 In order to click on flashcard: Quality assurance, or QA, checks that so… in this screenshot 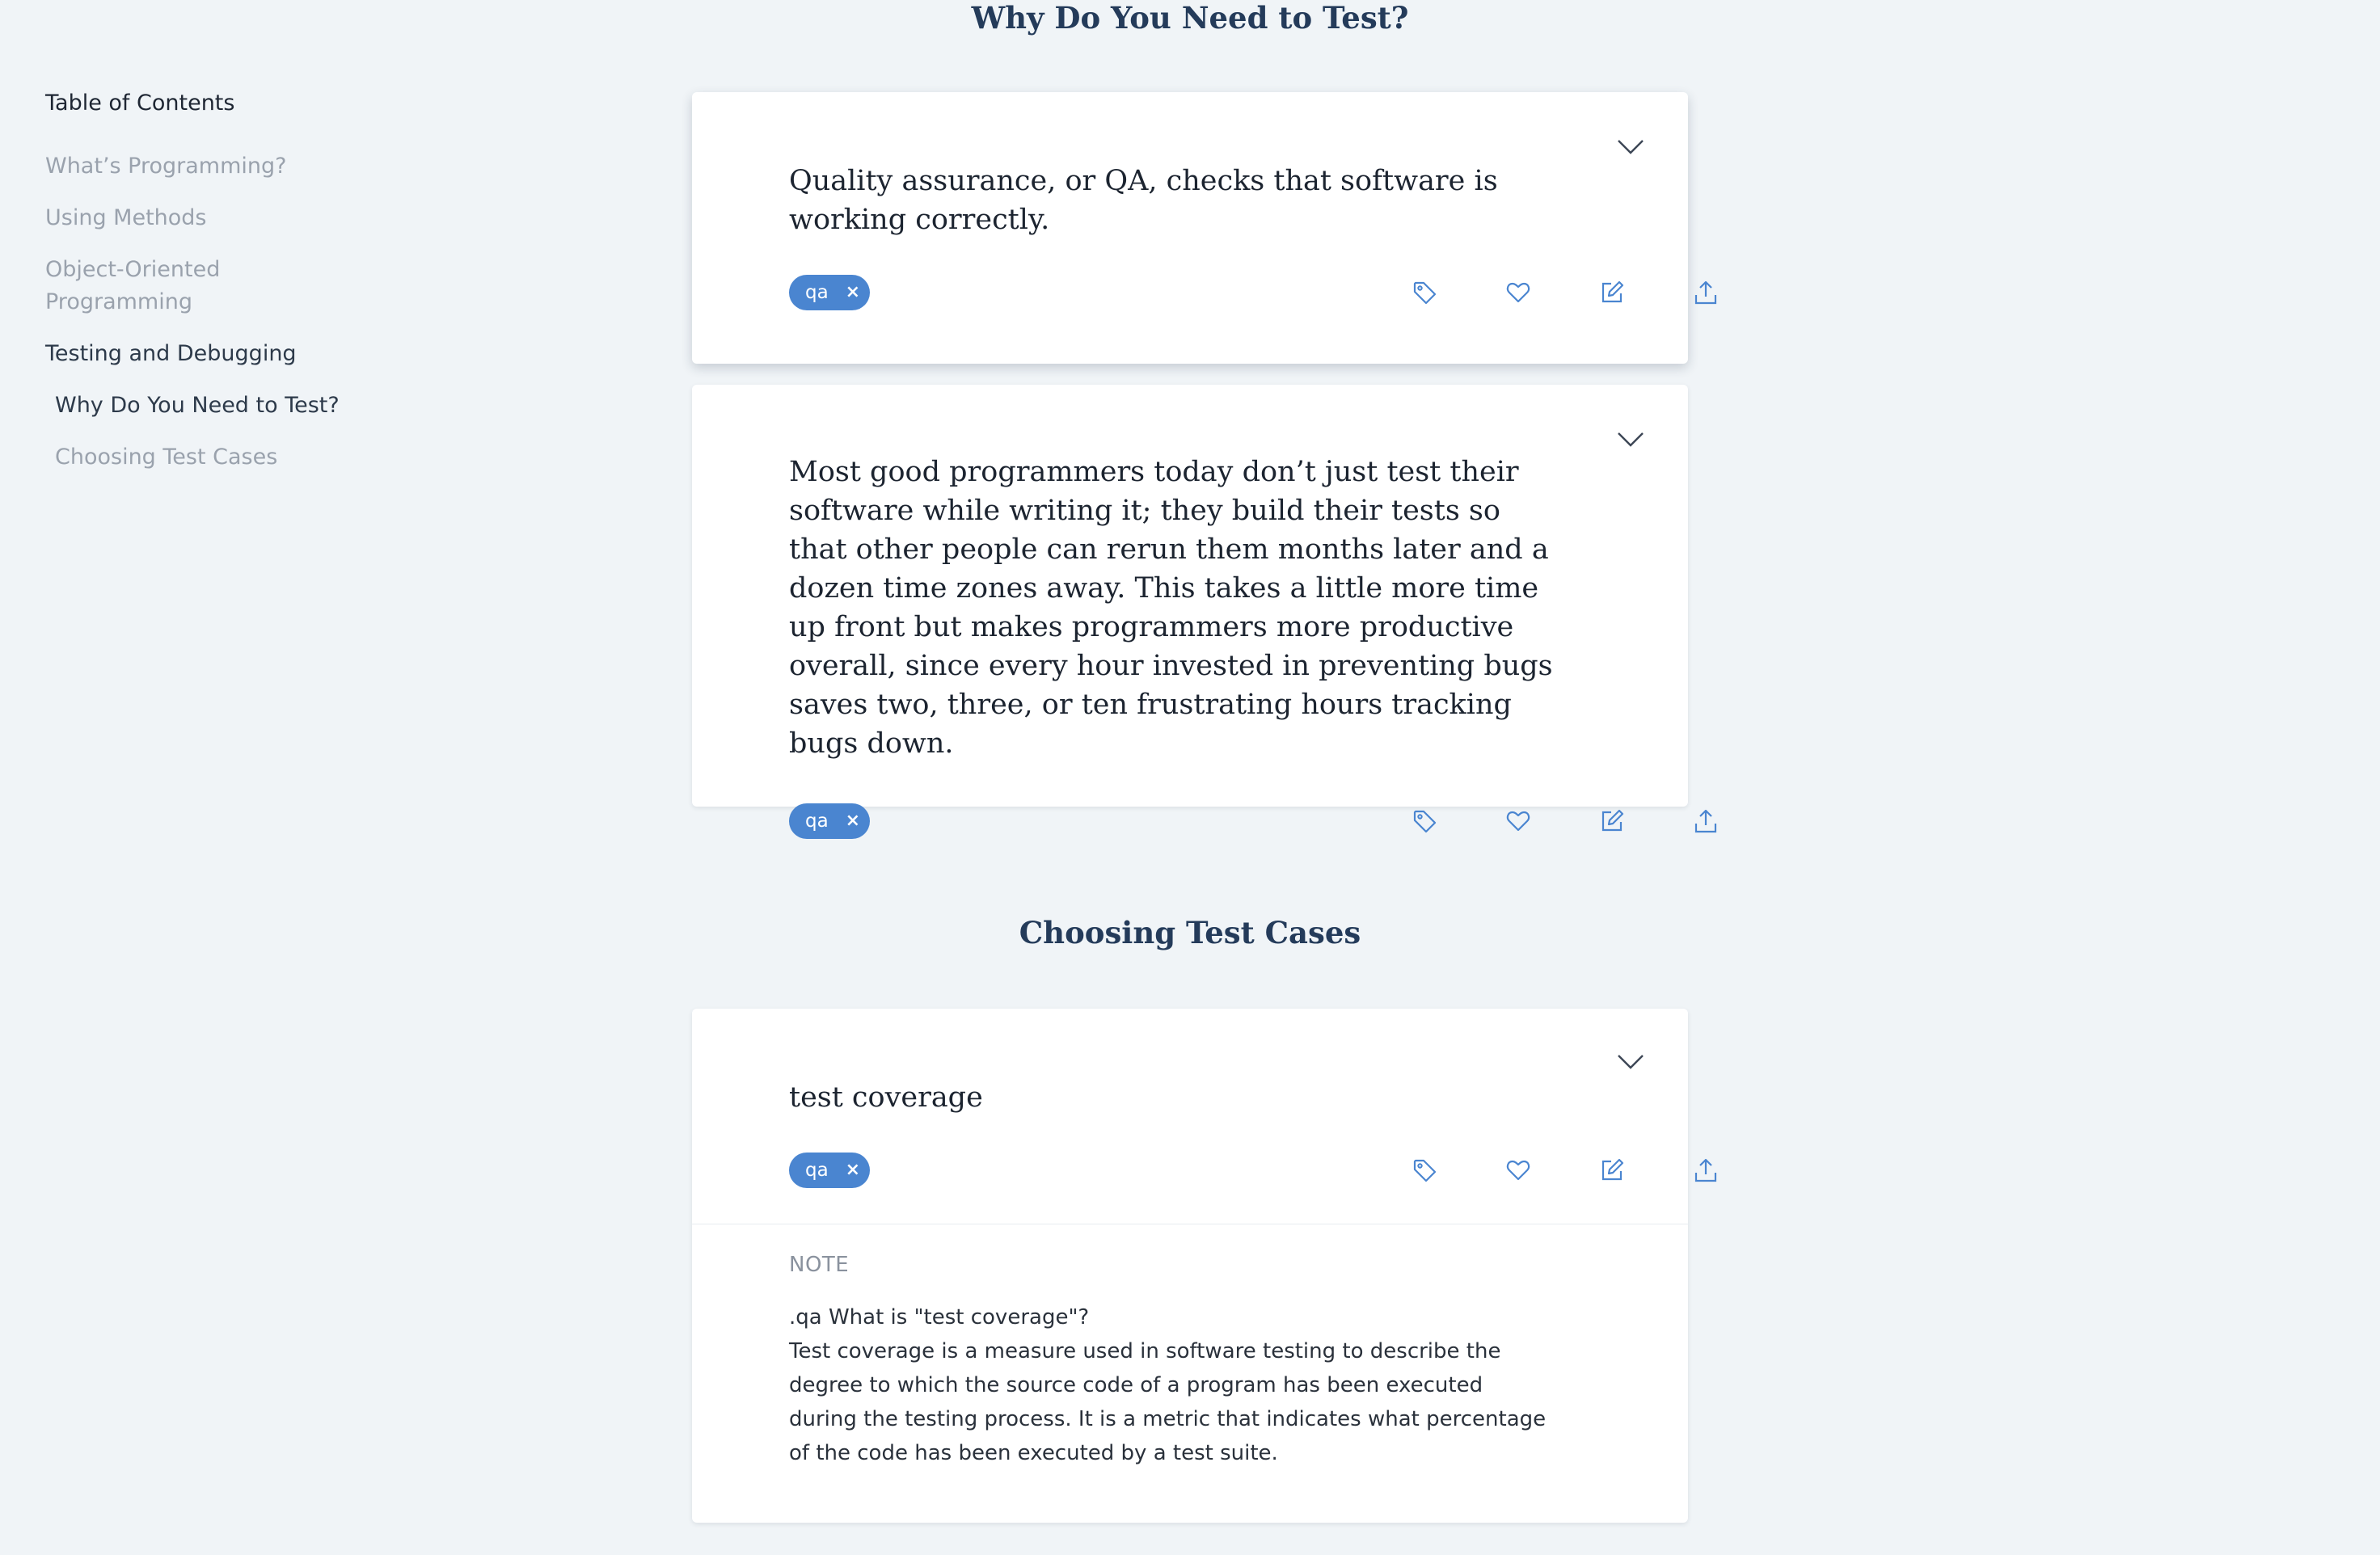, I will do `click(1204, 228)`.